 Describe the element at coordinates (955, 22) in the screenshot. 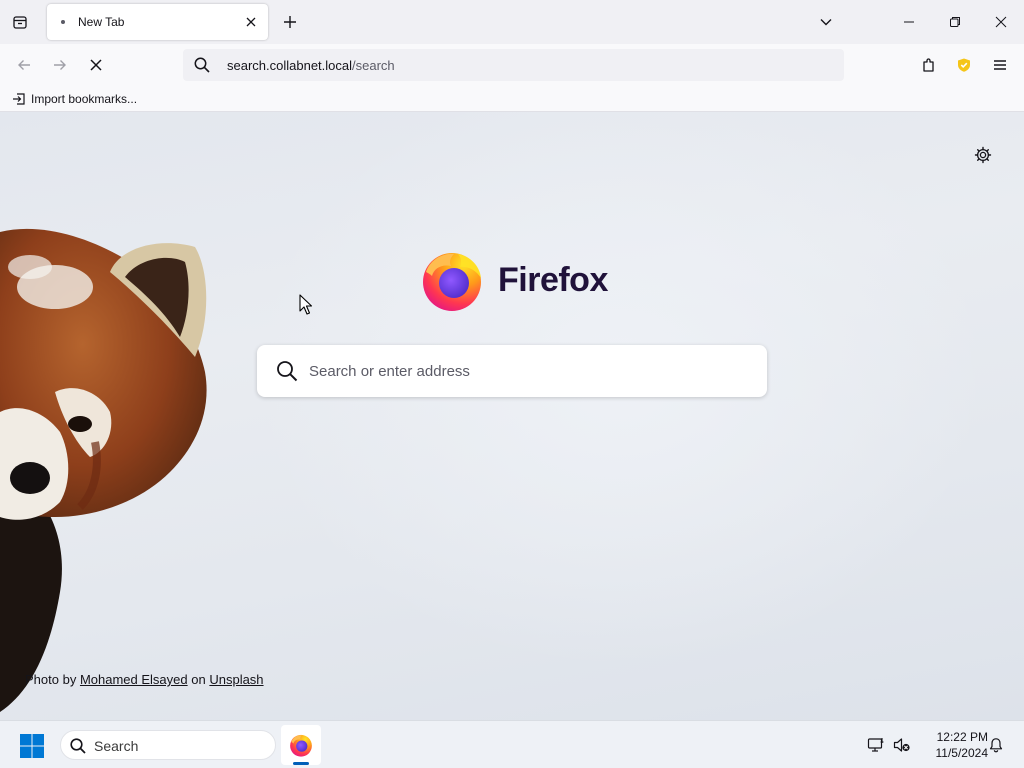

I see `maximize-icon` at that location.